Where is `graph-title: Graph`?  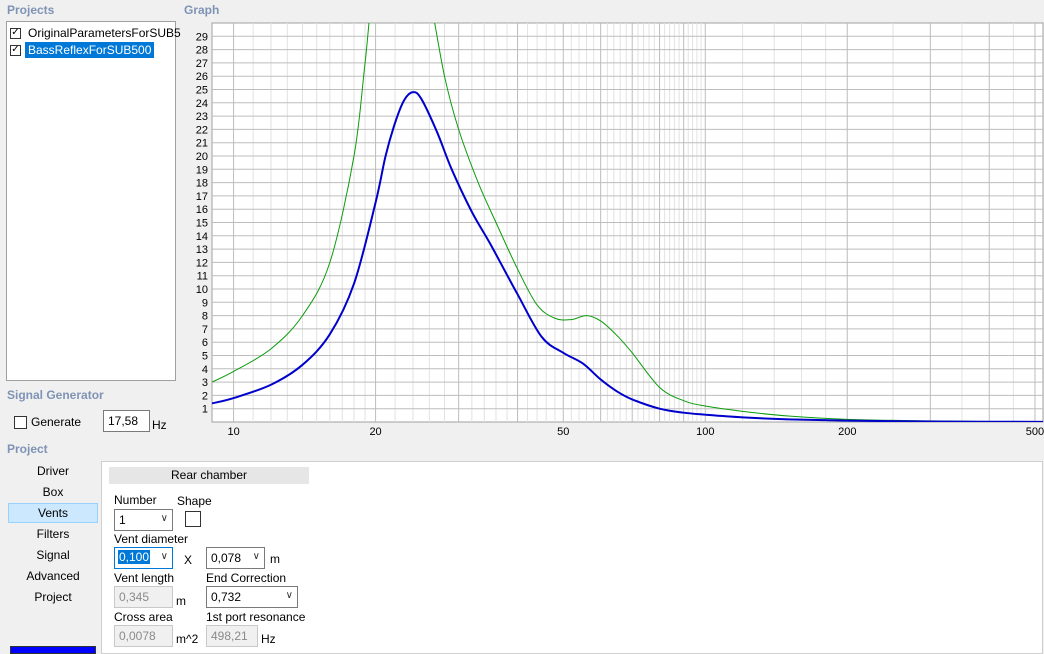 graph-title: Graph is located at coordinates (202, 10).